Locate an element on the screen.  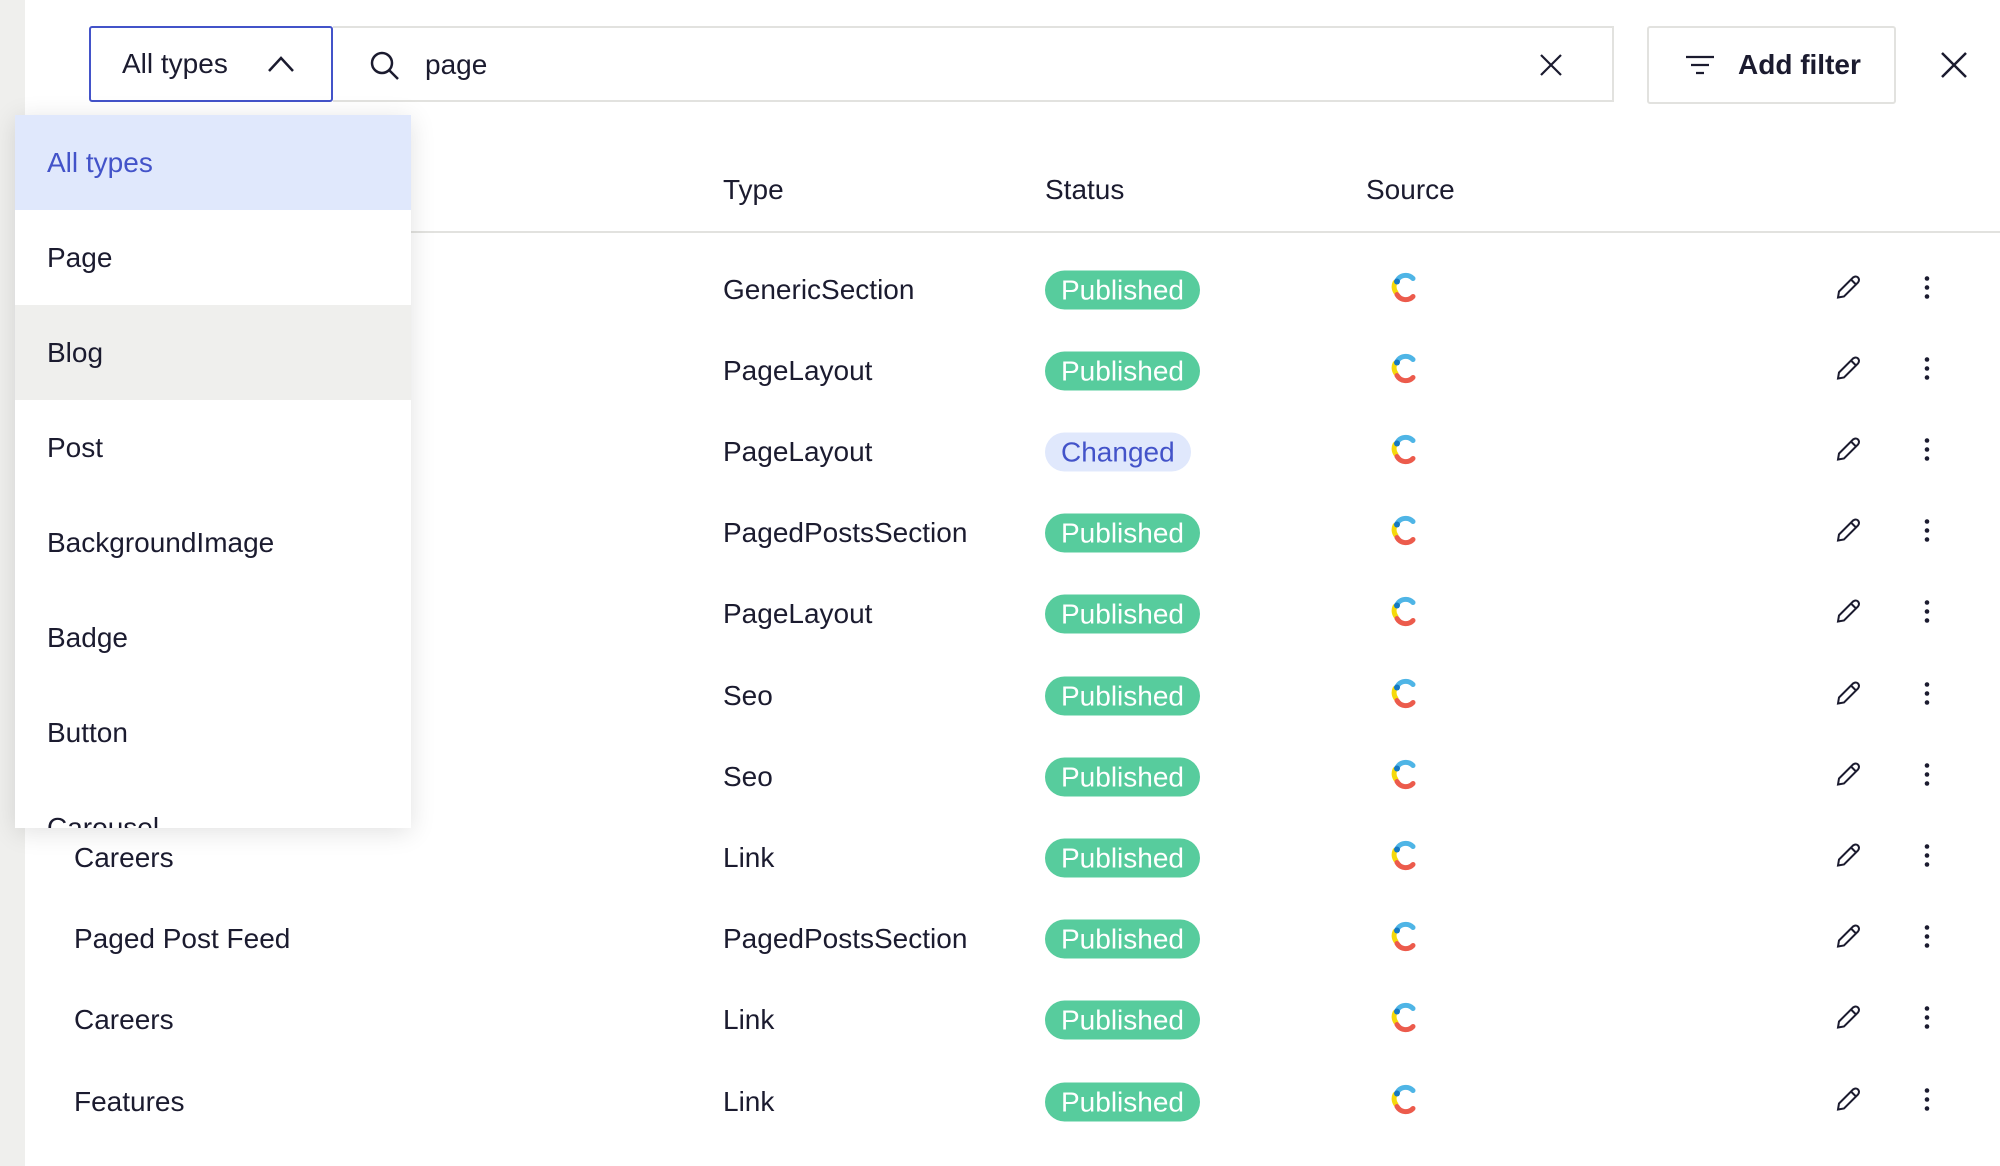
search-input is located at coordinates (965, 65).